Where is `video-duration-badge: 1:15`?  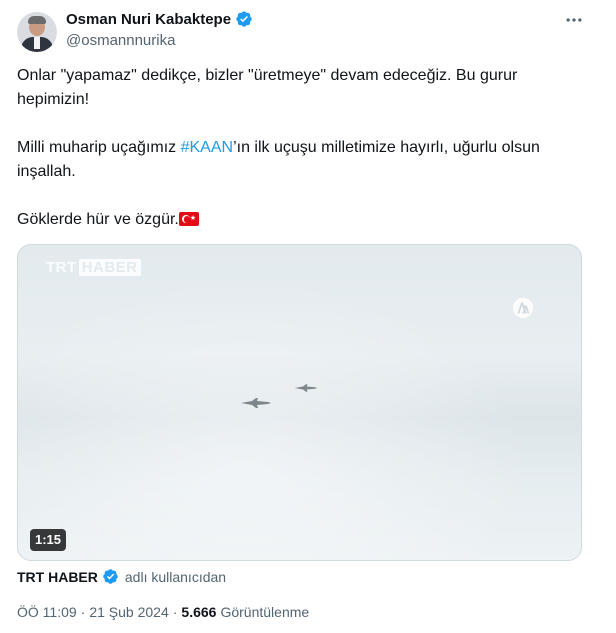 video-duration-badge: 1:15 is located at coordinates (48, 540).